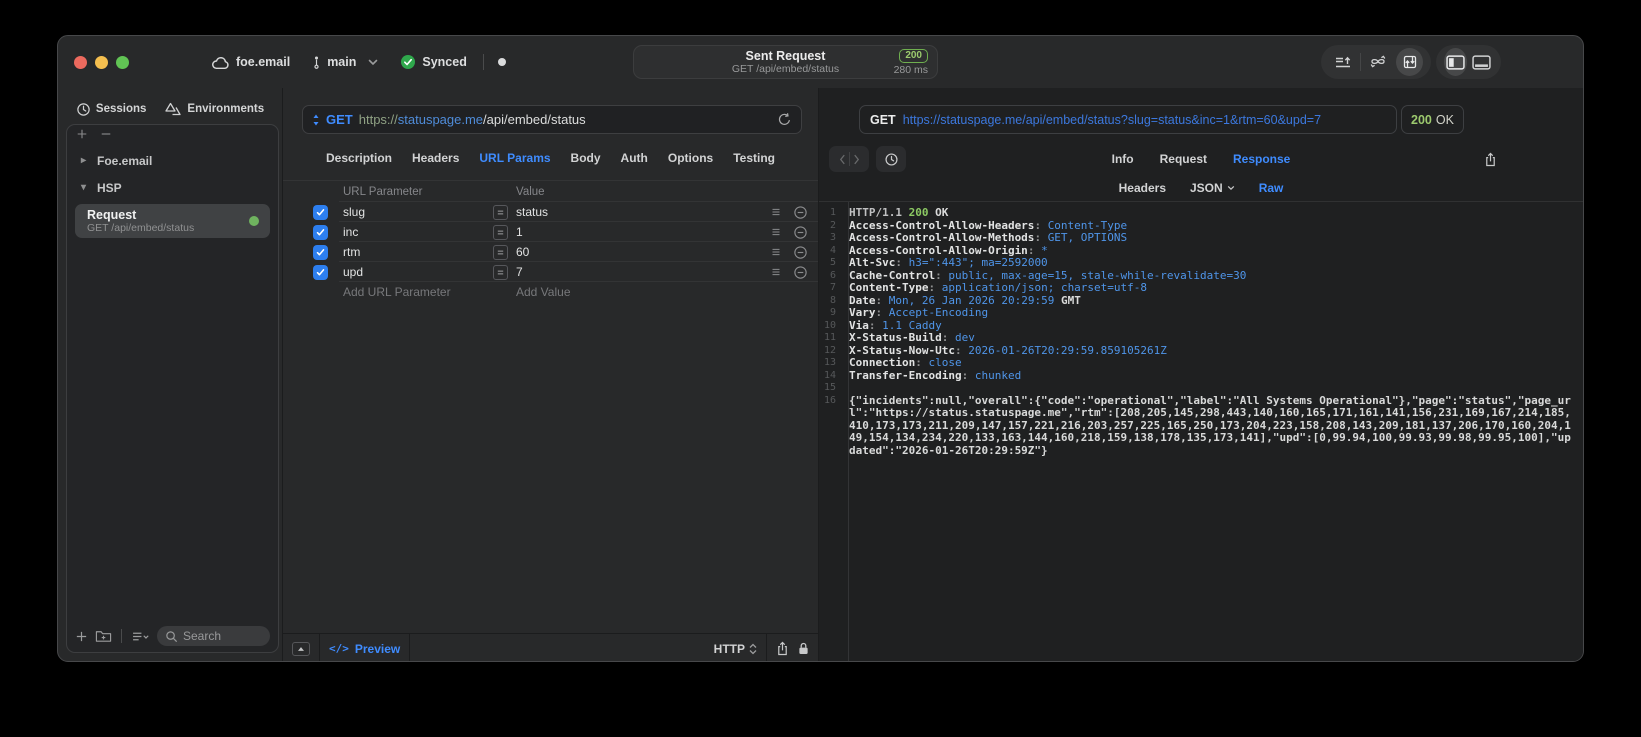 Image resolution: width=1641 pixels, height=737 pixels. What do you see at coordinates (1455, 62) in the screenshot?
I see `toggle-sidebar-button` at bounding box center [1455, 62].